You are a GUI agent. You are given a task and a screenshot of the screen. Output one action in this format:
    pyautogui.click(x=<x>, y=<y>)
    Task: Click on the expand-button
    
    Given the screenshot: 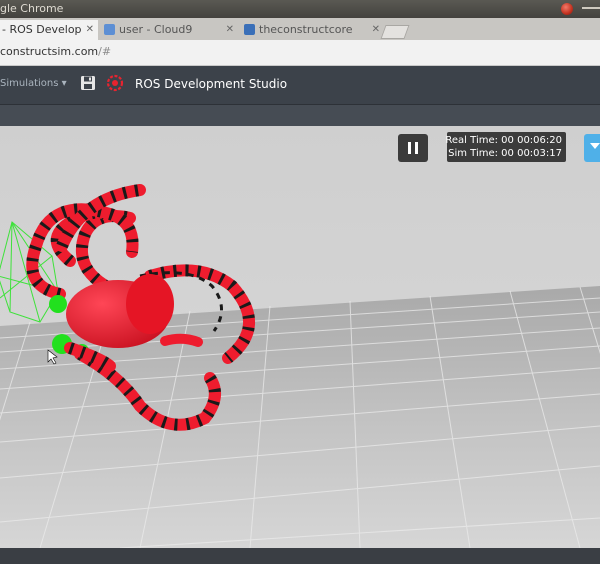 What is the action you would take?
    pyautogui.click(x=592, y=148)
    